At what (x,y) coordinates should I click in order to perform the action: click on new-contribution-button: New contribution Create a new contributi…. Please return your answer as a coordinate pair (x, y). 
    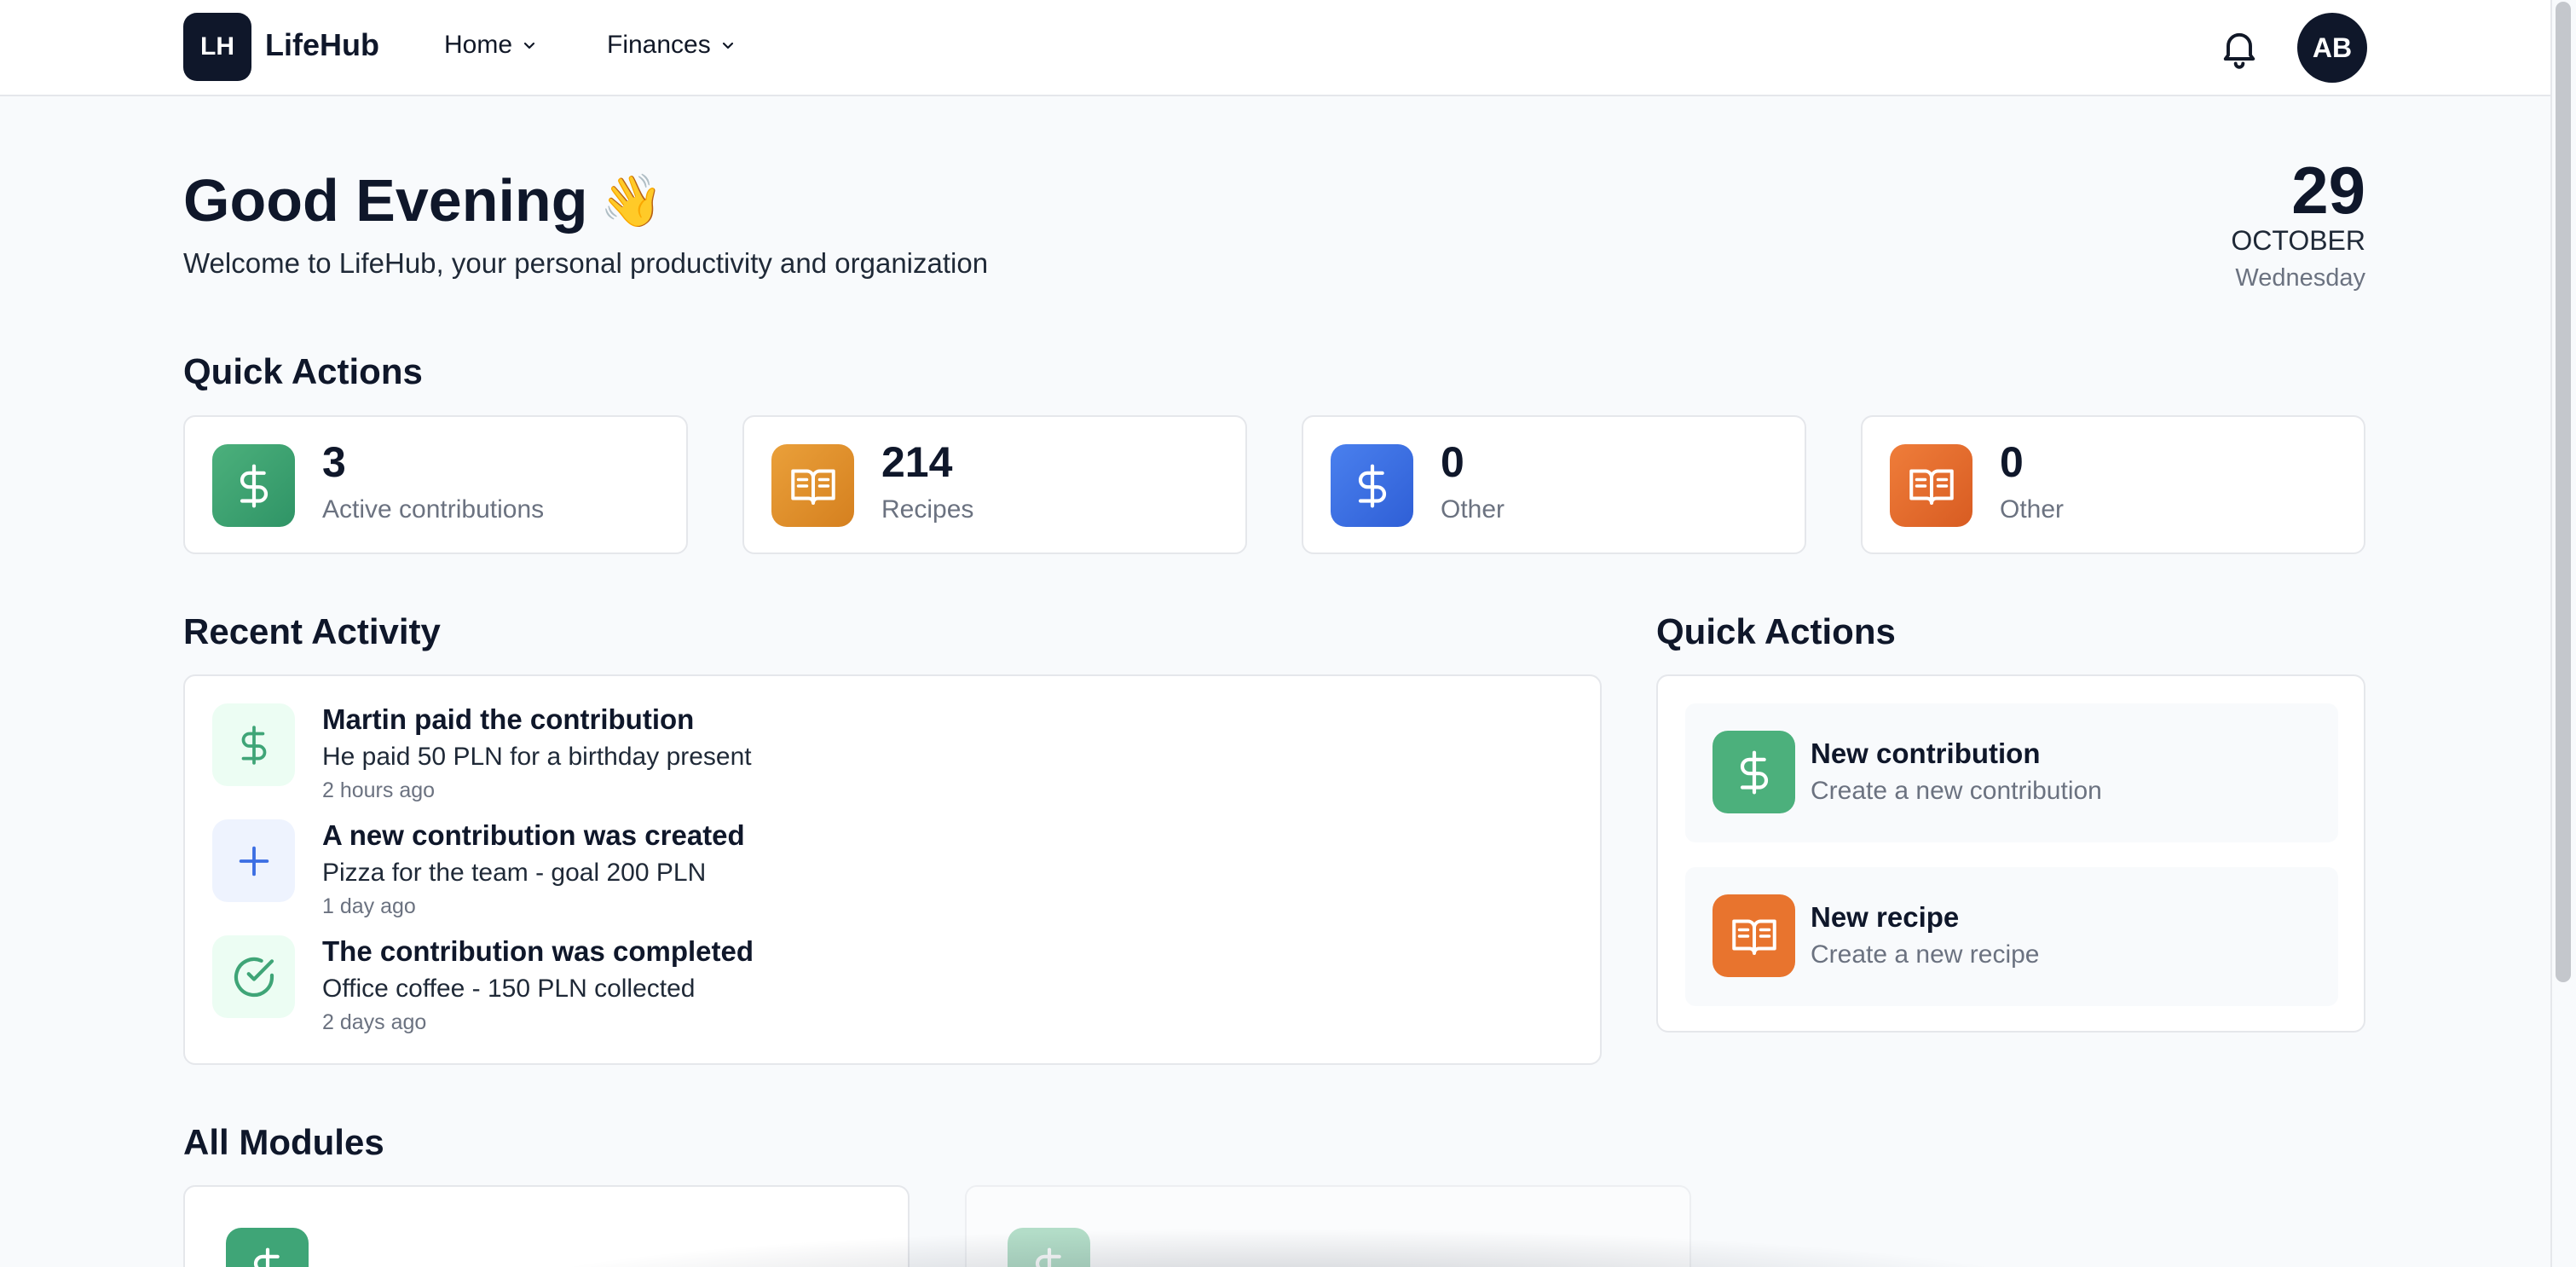
    Looking at the image, I should click on (2011, 772).